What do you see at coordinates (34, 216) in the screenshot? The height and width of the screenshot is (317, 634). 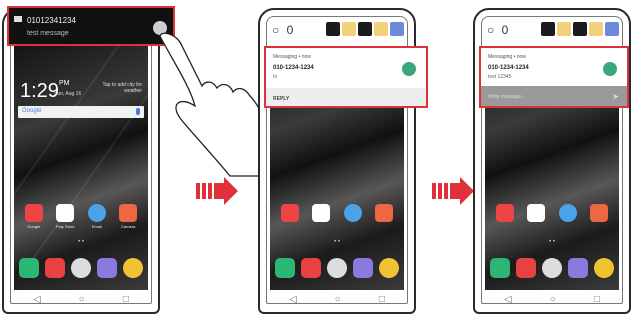 I see `app-google: Google` at bounding box center [34, 216].